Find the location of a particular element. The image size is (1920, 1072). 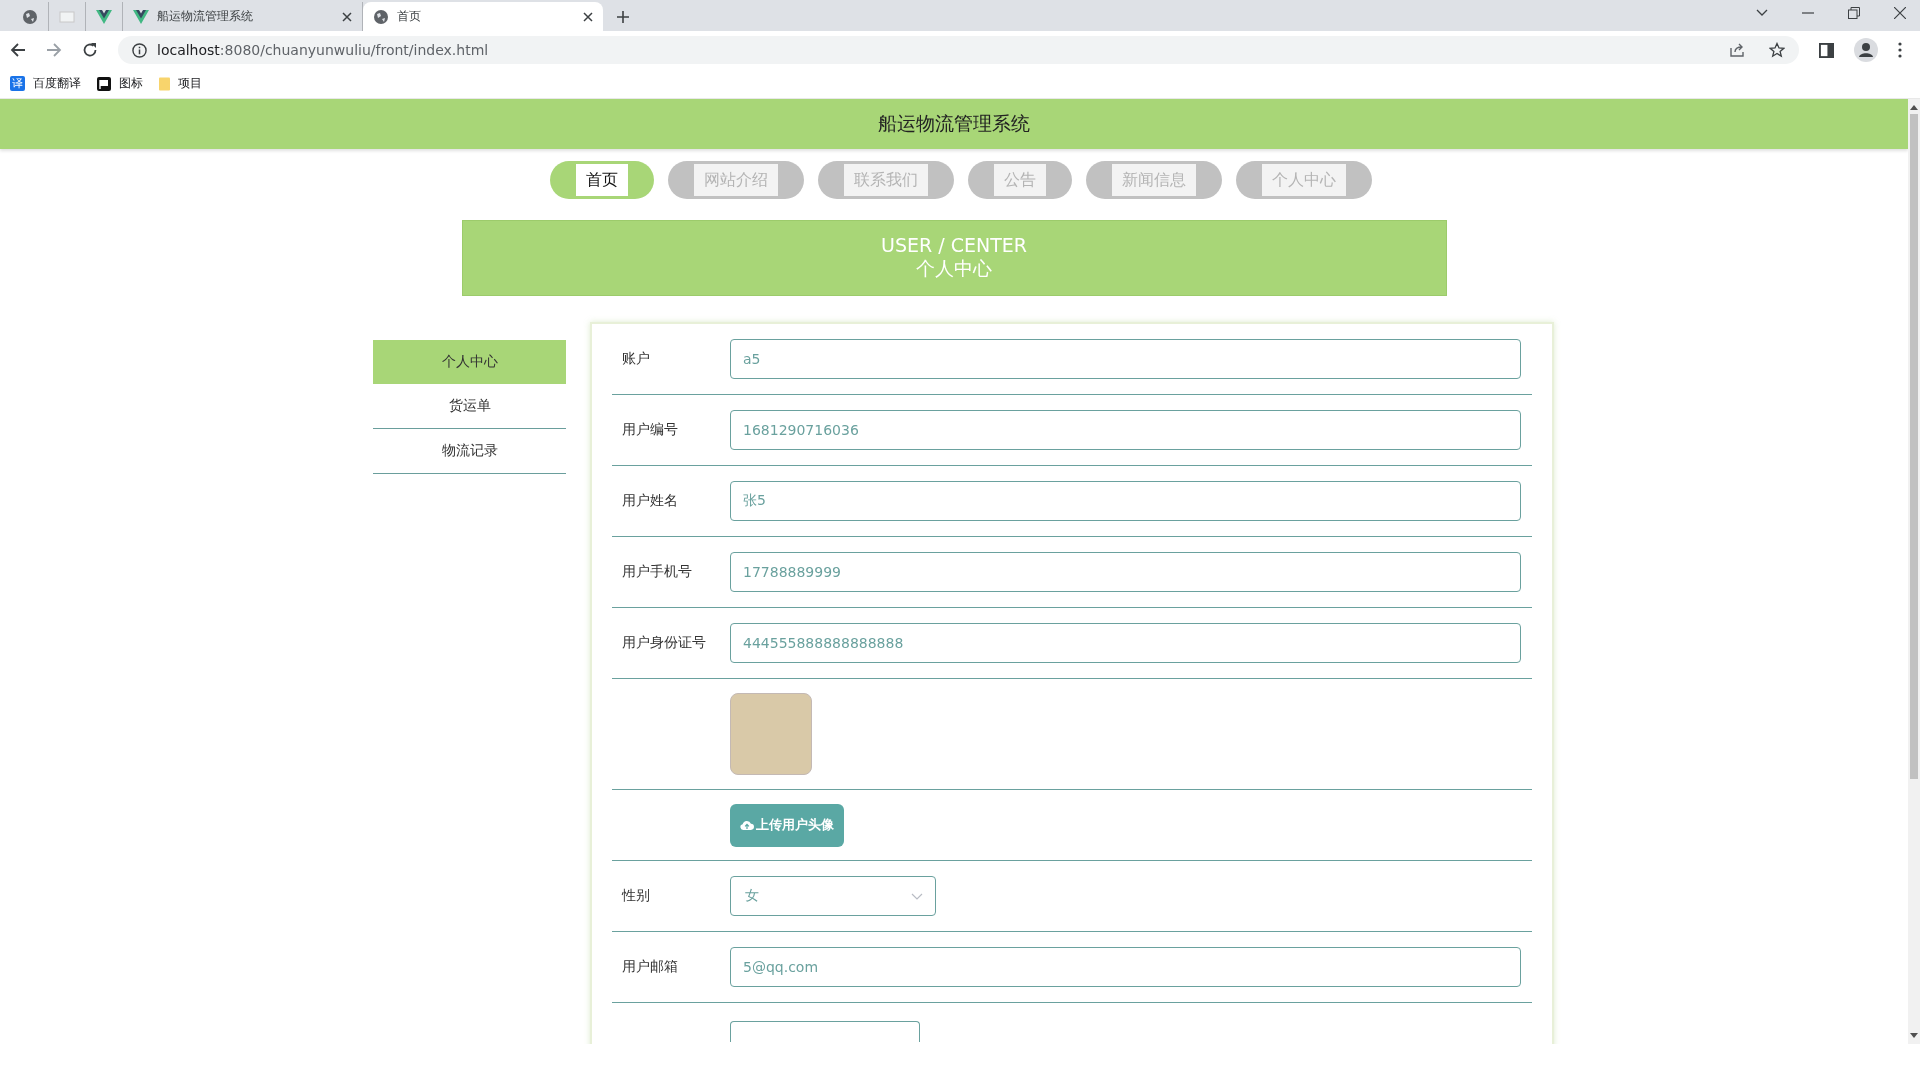

input-field: 17788889999 is located at coordinates (1125, 572).